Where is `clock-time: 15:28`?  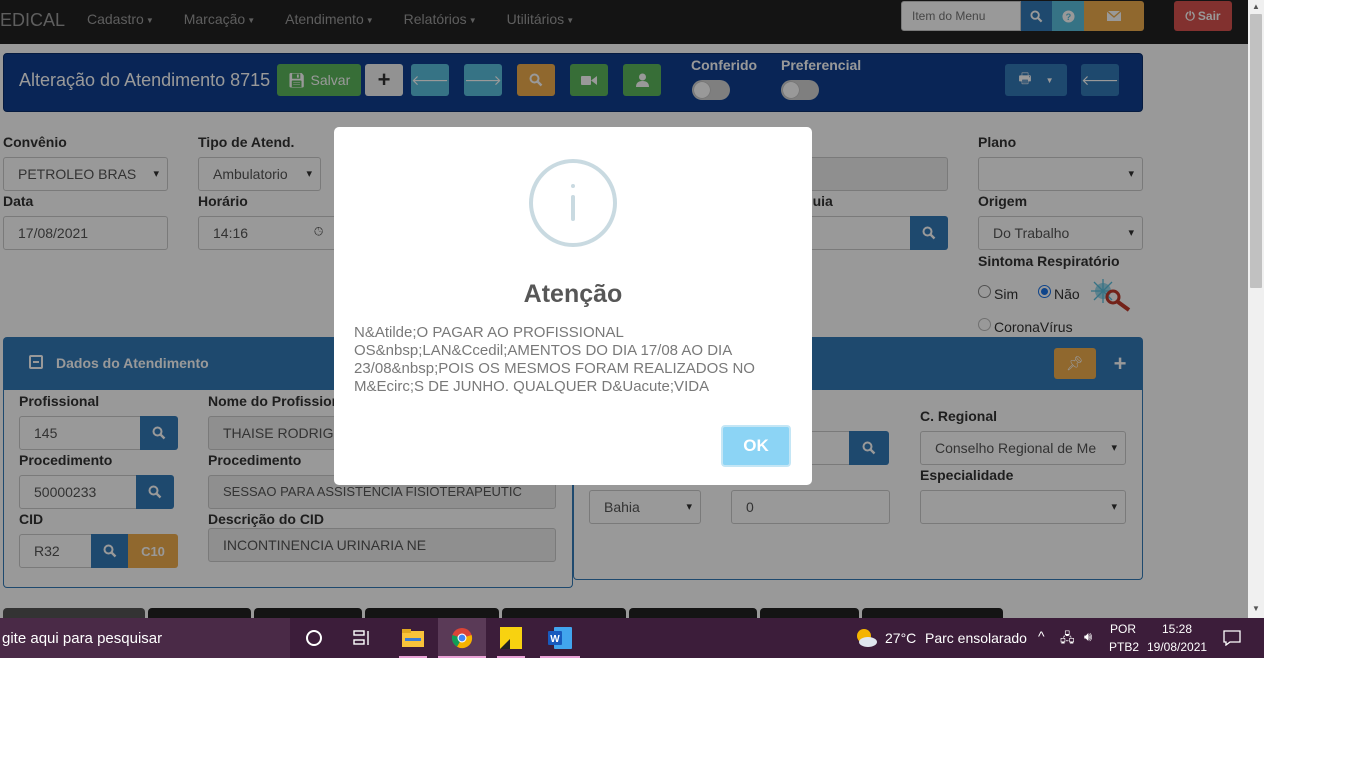 clock-time: 15:28 is located at coordinates (1177, 629).